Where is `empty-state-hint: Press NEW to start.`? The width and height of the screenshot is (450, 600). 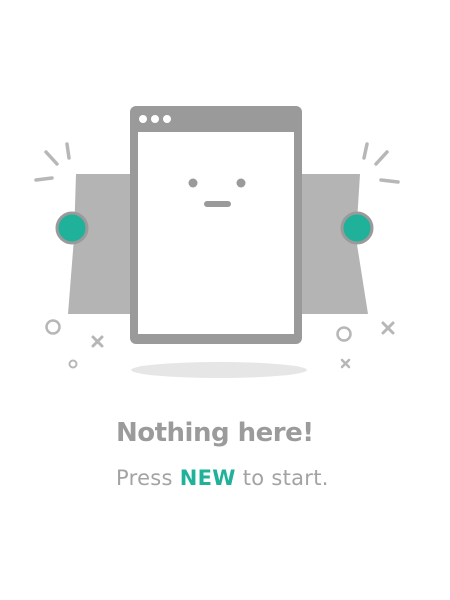
empty-state-hint: Press NEW to start. is located at coordinates (222, 478).